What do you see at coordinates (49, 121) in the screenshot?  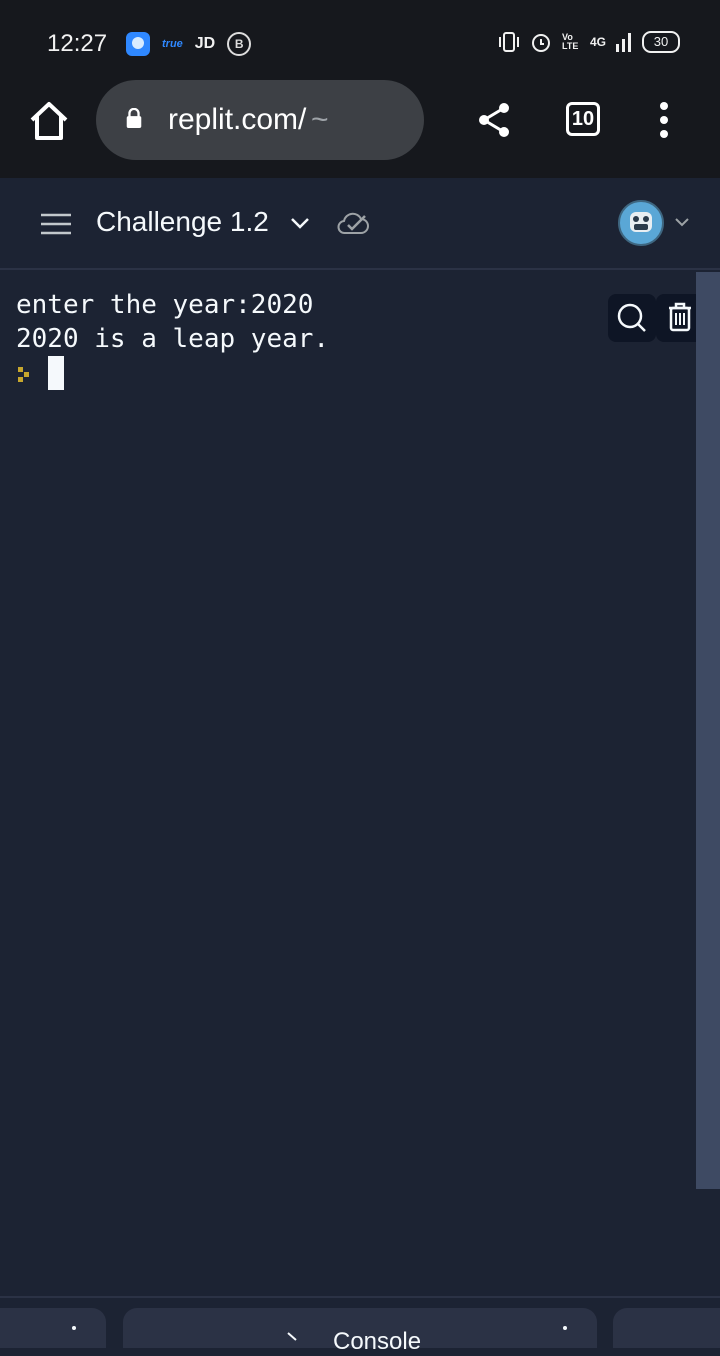 I see `home-icon` at bounding box center [49, 121].